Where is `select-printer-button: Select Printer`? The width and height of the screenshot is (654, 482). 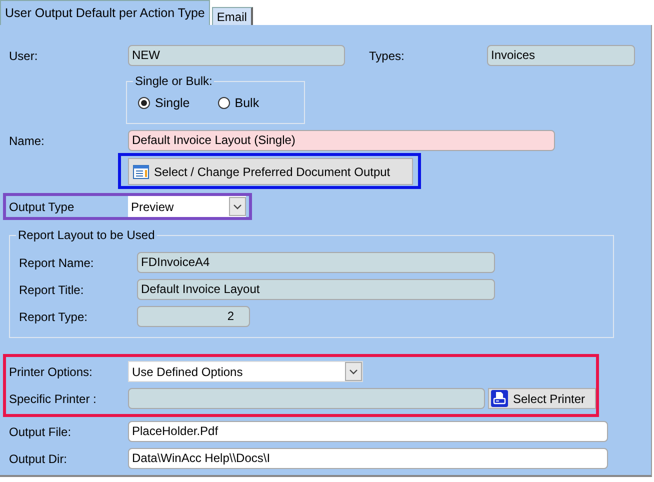 select-printer-button: Select Printer is located at coordinates (542, 398).